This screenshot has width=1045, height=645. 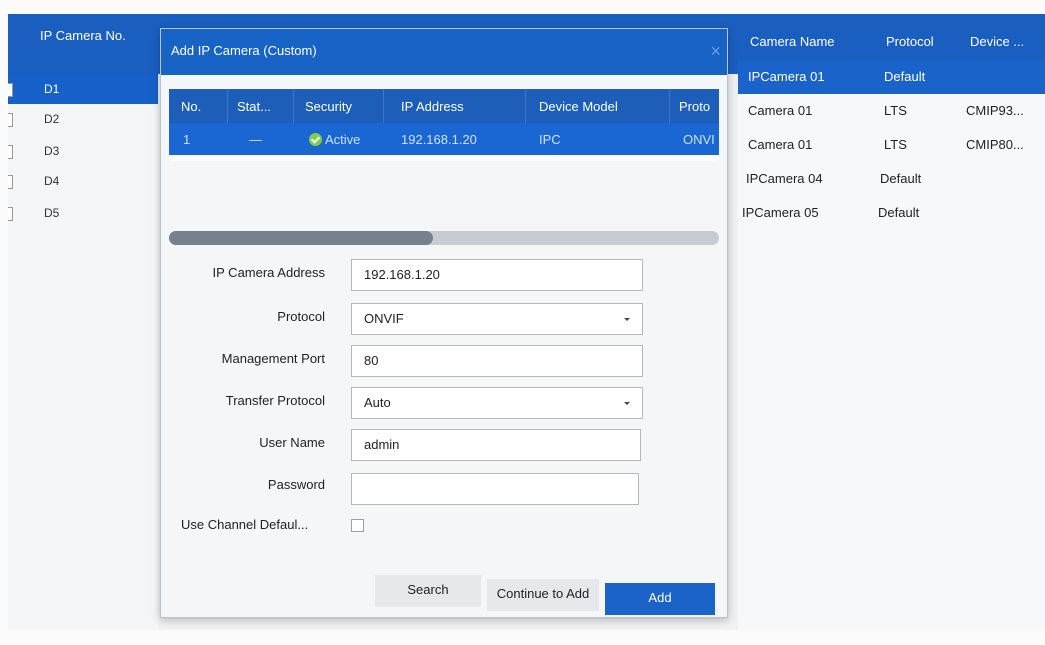 I want to click on protocol-value: ONVIF, so click(x=384, y=318).